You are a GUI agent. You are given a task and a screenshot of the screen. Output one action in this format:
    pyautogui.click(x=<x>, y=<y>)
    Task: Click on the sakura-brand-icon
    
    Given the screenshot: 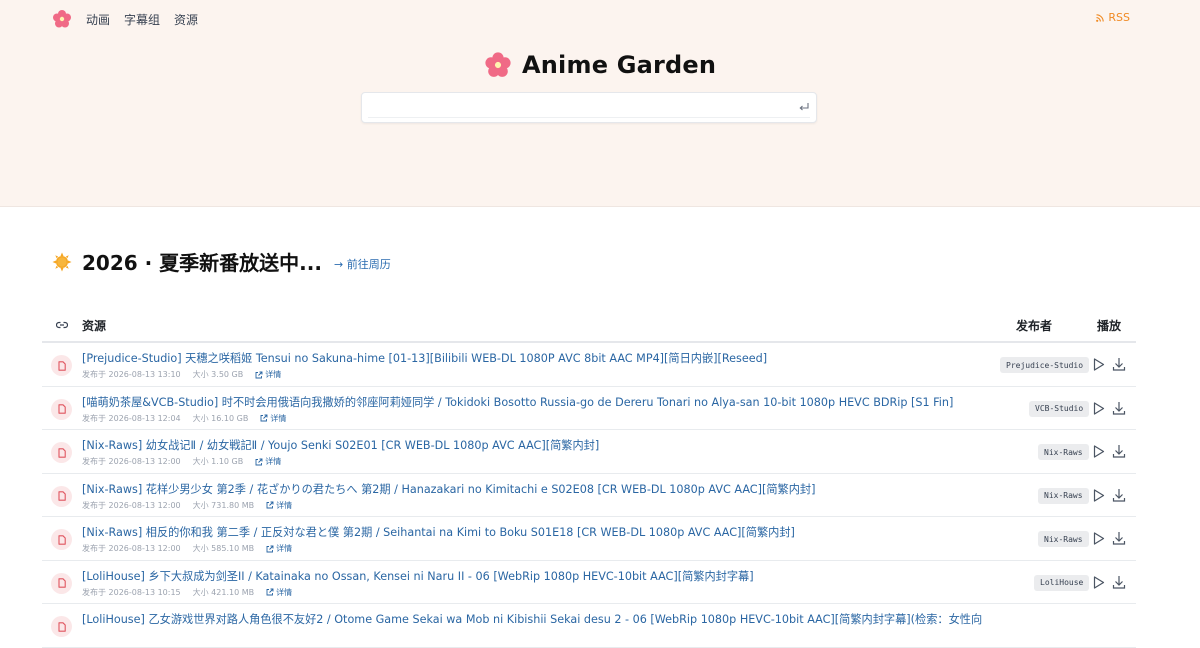 What is the action you would take?
    pyautogui.click(x=498, y=64)
    